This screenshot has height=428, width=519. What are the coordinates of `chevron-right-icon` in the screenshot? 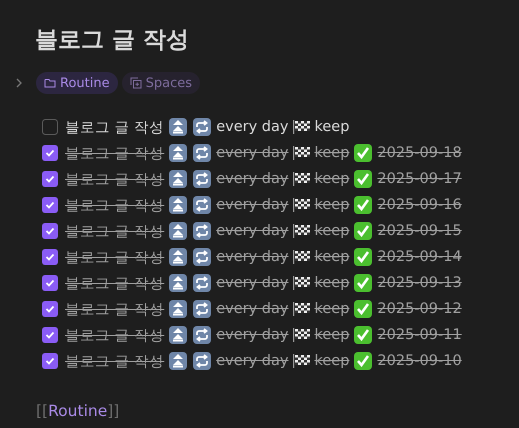 It's located at (19, 83).